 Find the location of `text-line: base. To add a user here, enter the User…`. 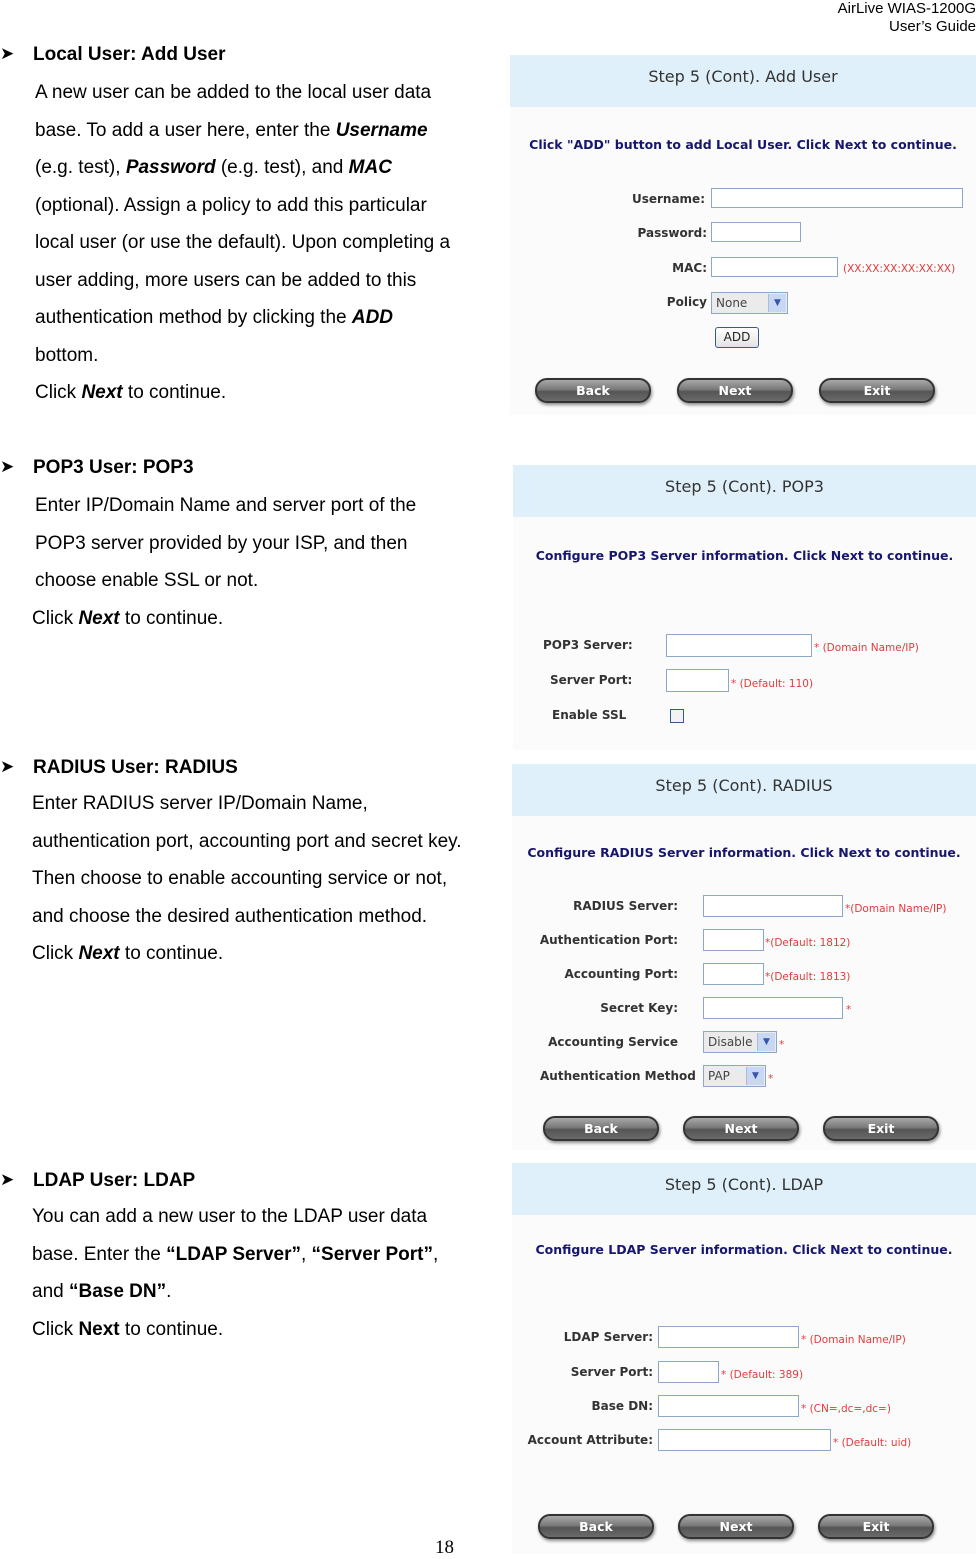

text-line: base. To add a user here, enter the User… is located at coordinates (242, 131).